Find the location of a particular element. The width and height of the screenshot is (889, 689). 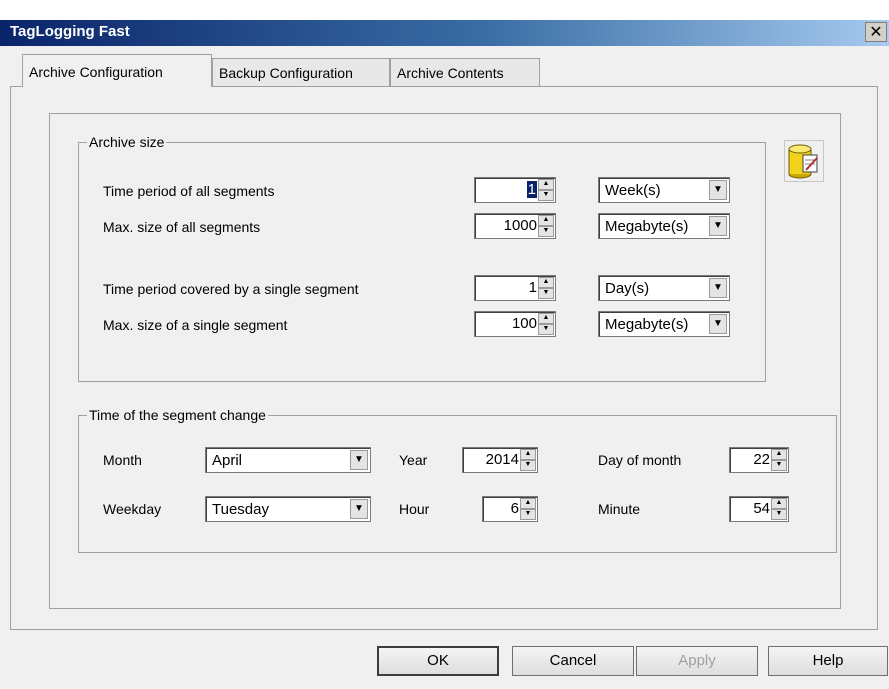

year-spinner: 2014 ▲ ▼ is located at coordinates (500, 460).